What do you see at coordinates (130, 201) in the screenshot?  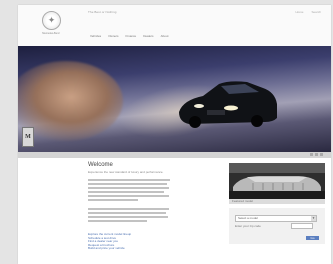 I see `body-paragraph` at bounding box center [130, 201].